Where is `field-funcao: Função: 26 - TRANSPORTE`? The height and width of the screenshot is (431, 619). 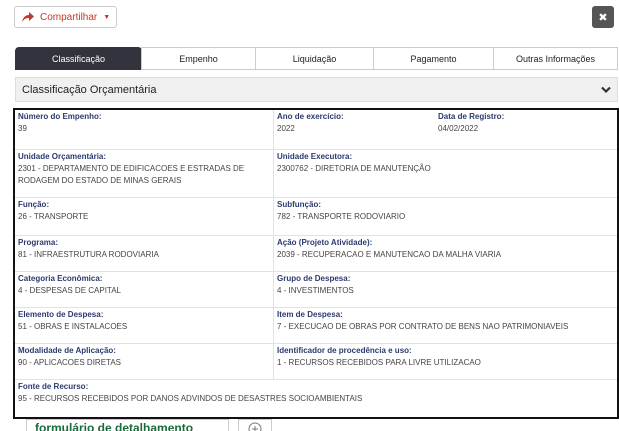 field-funcao: Função: 26 - TRANSPORTE is located at coordinates (144, 216).